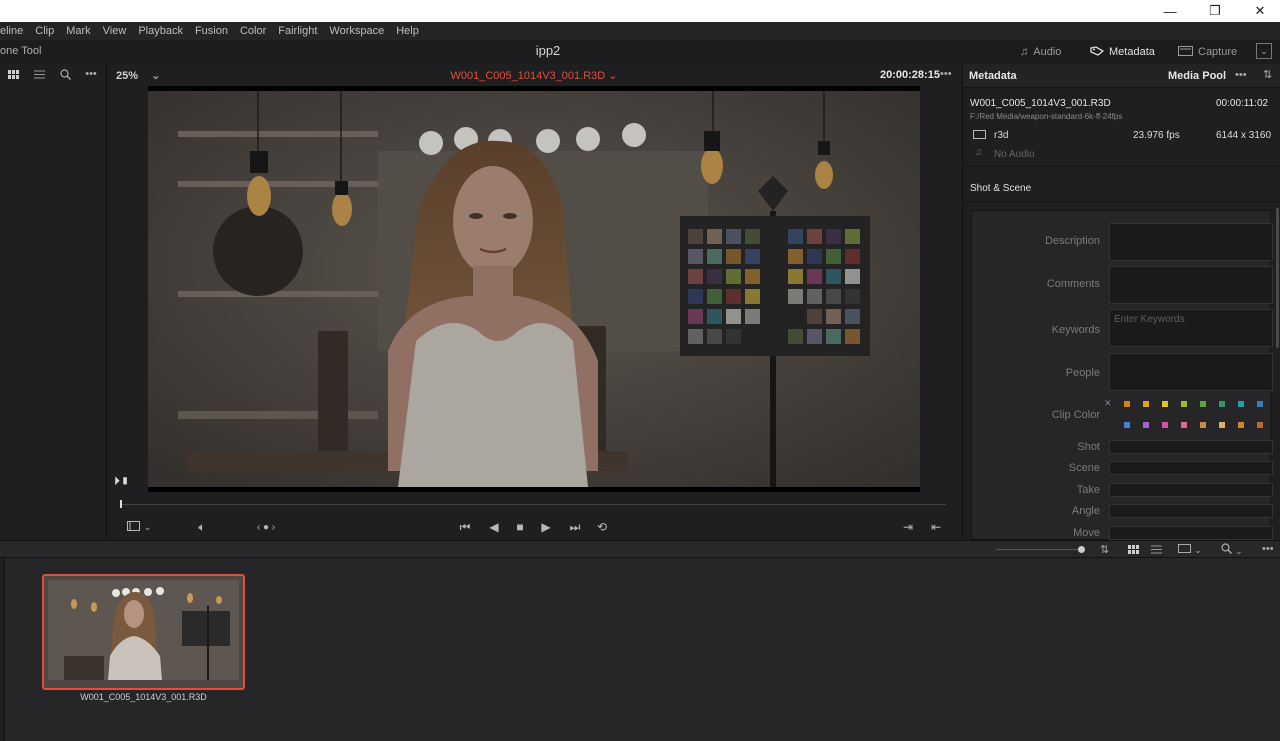 This screenshot has width=1280, height=741. What do you see at coordinates (122, 481) in the screenshot?
I see `play-overlay-icon: ⏵▮` at bounding box center [122, 481].